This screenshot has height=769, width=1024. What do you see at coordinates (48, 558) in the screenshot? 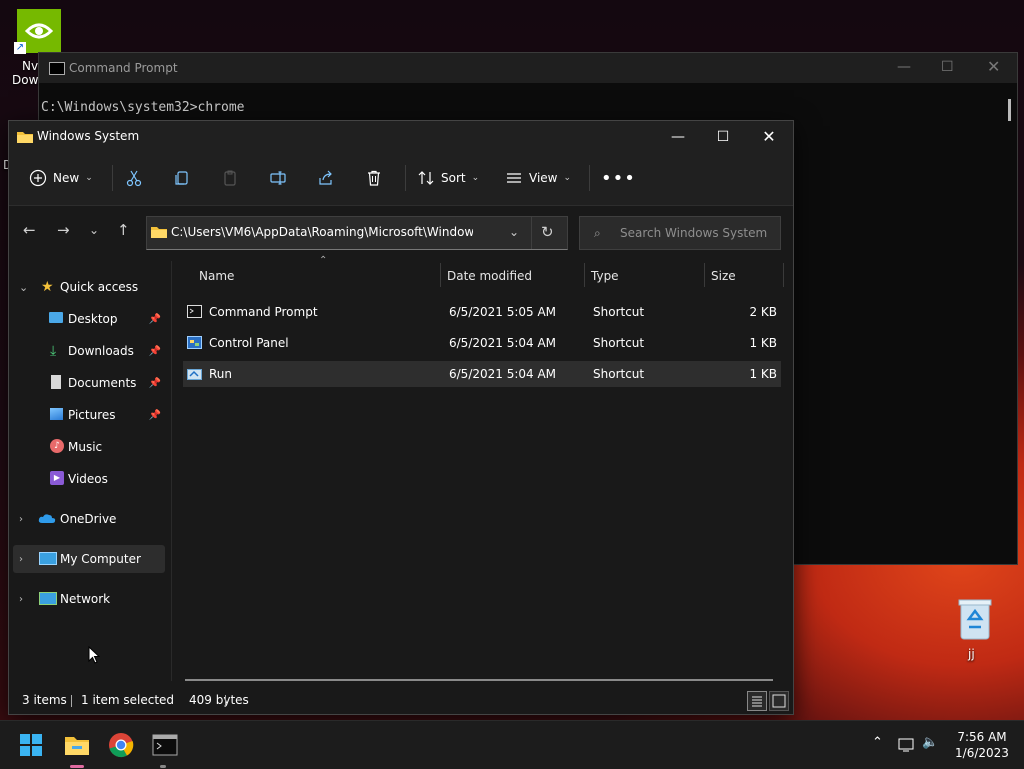
I see `computer-icon` at bounding box center [48, 558].